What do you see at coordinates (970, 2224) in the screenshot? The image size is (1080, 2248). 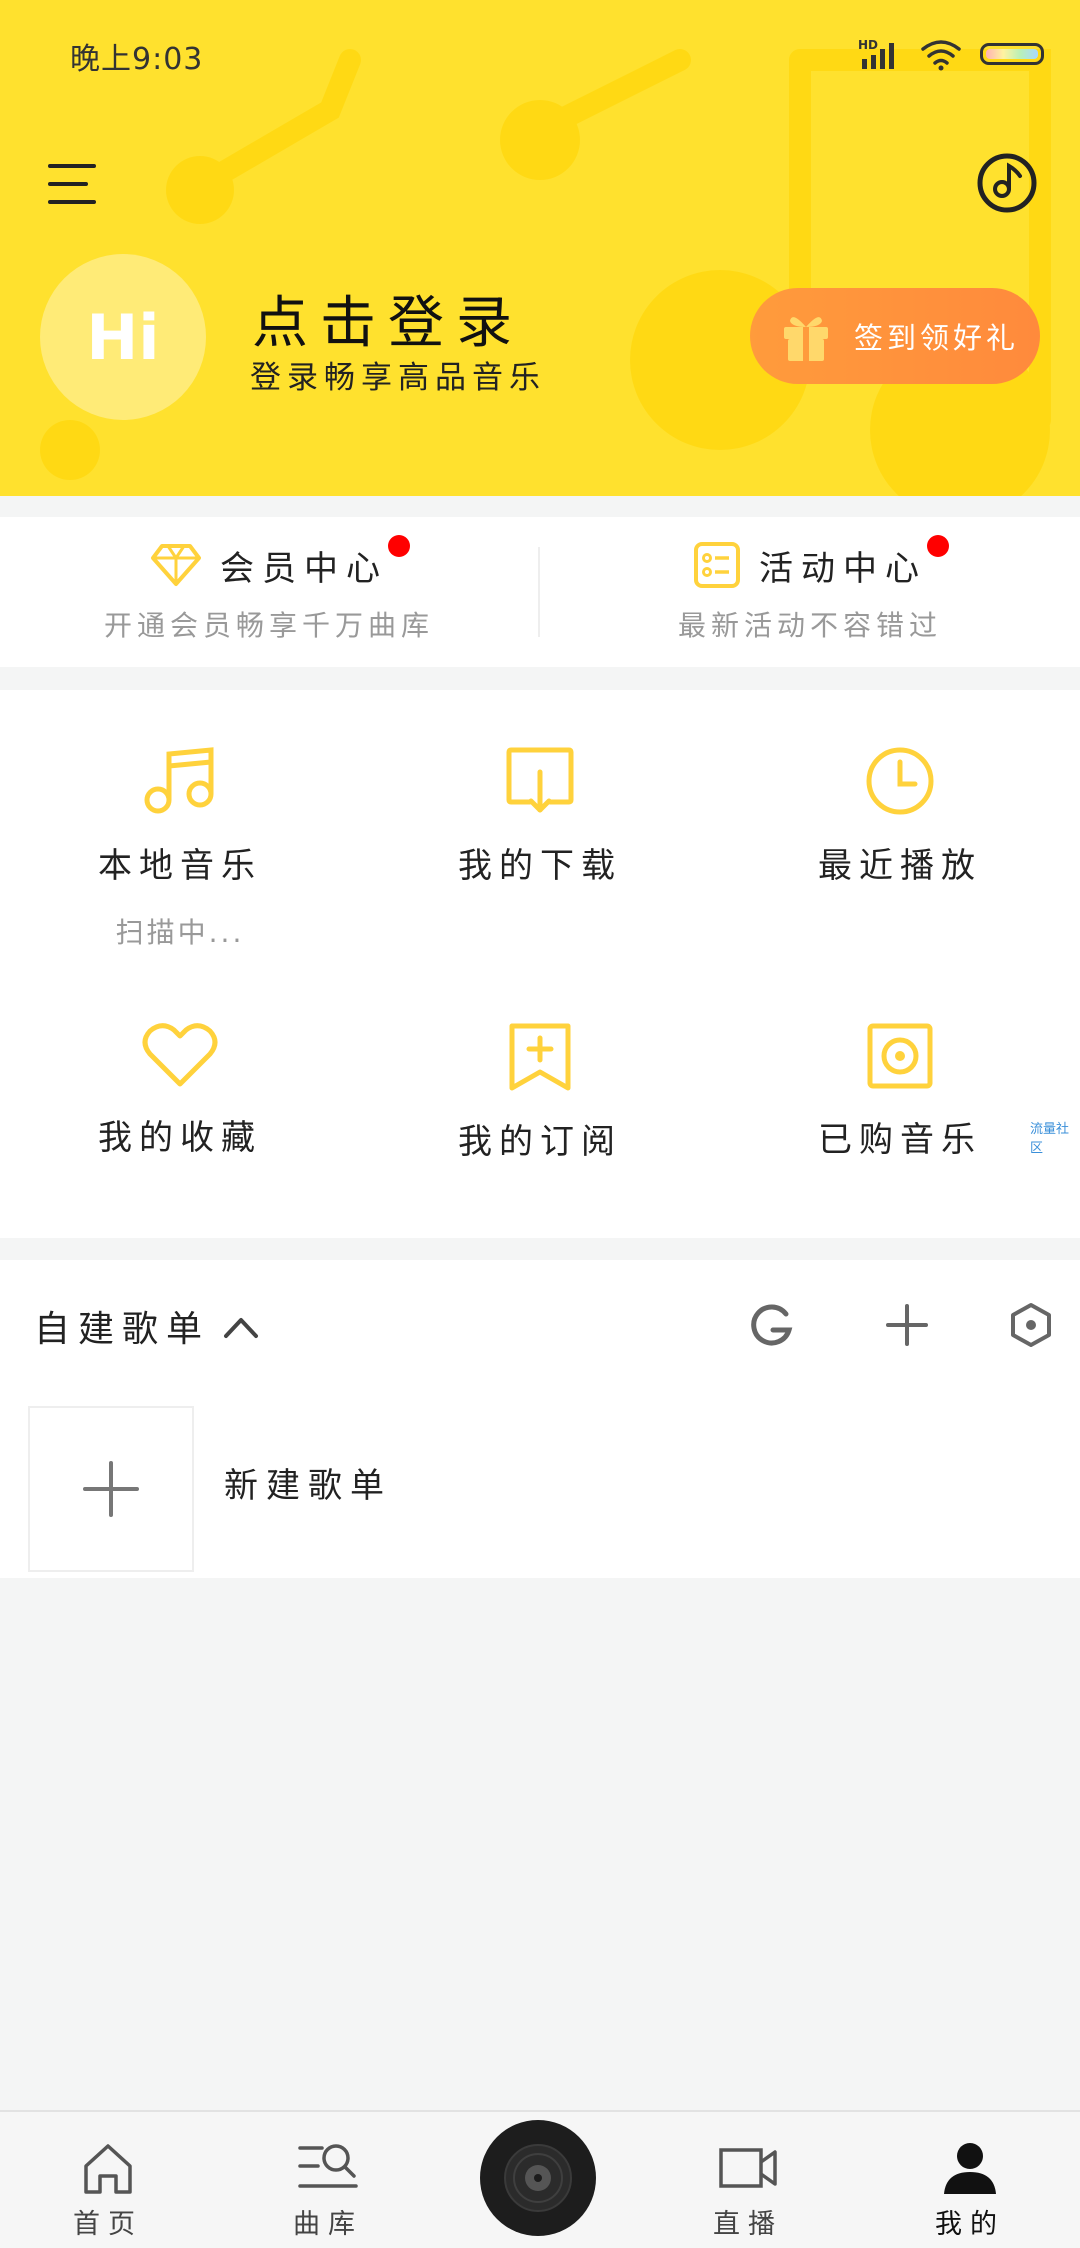 I see `nav-label: 我的` at bounding box center [970, 2224].